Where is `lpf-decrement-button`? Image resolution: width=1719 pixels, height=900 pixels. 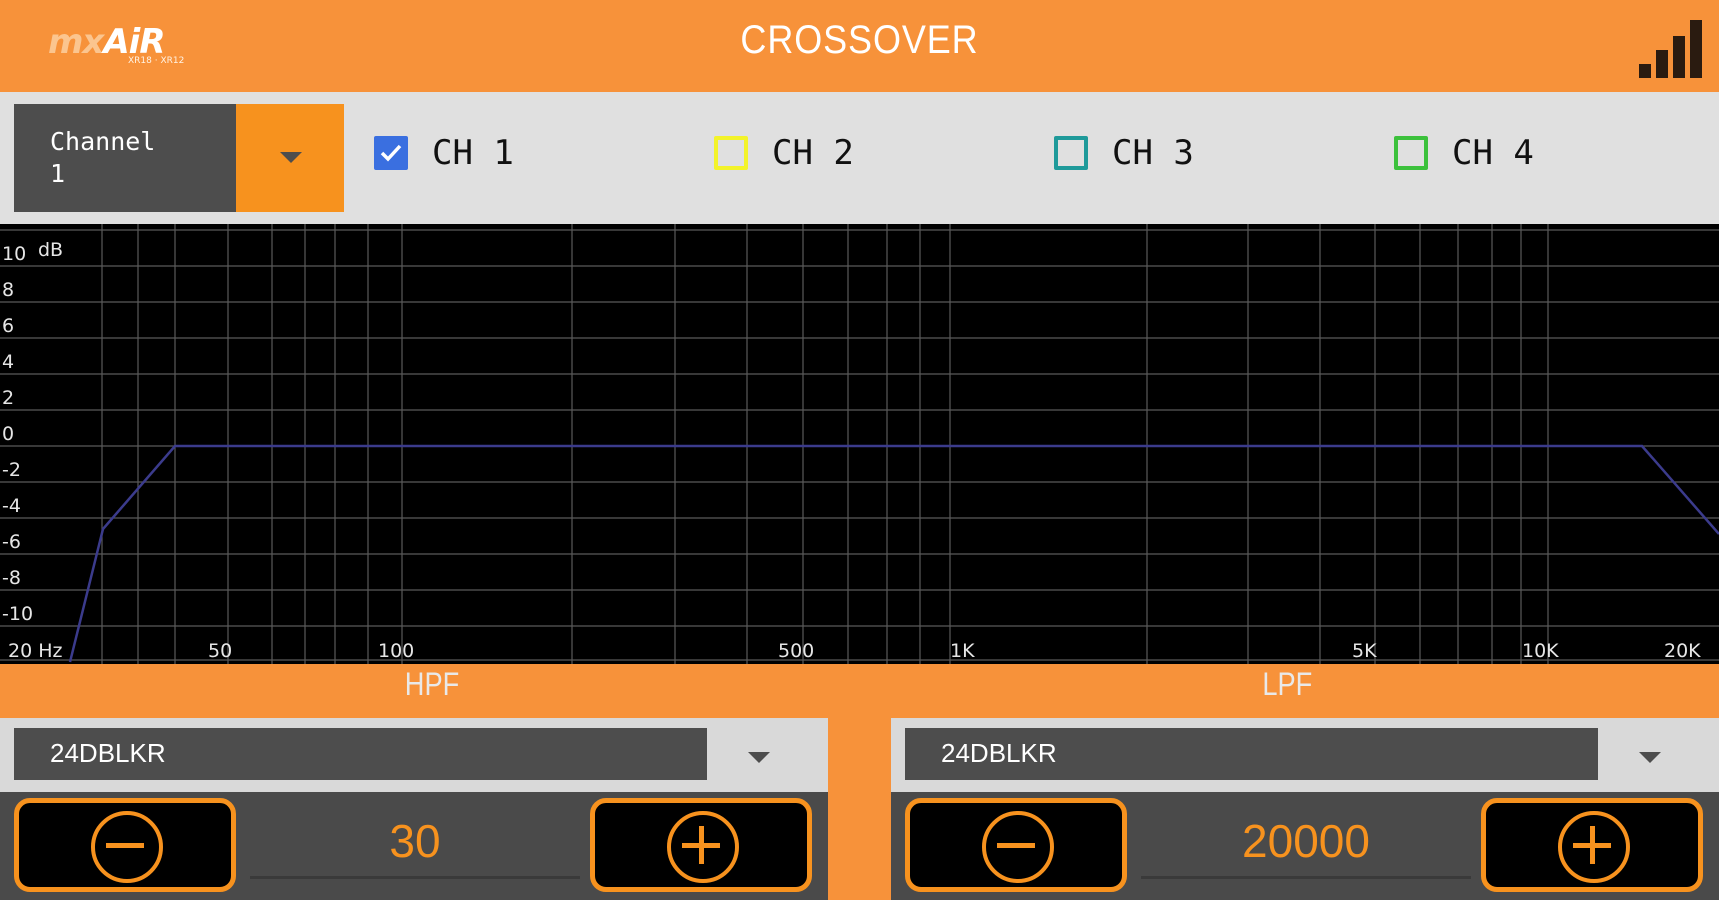 lpf-decrement-button is located at coordinates (1016, 845).